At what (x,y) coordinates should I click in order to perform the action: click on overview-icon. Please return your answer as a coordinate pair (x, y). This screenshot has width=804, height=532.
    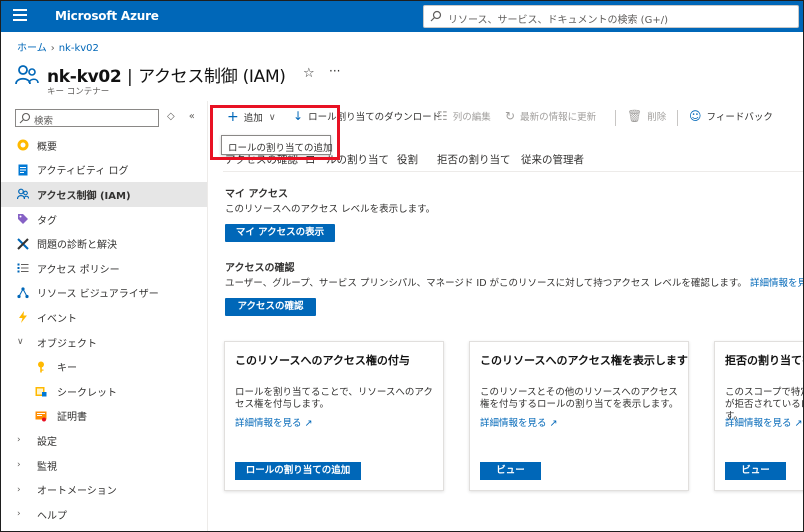
    Looking at the image, I should click on (23, 145).